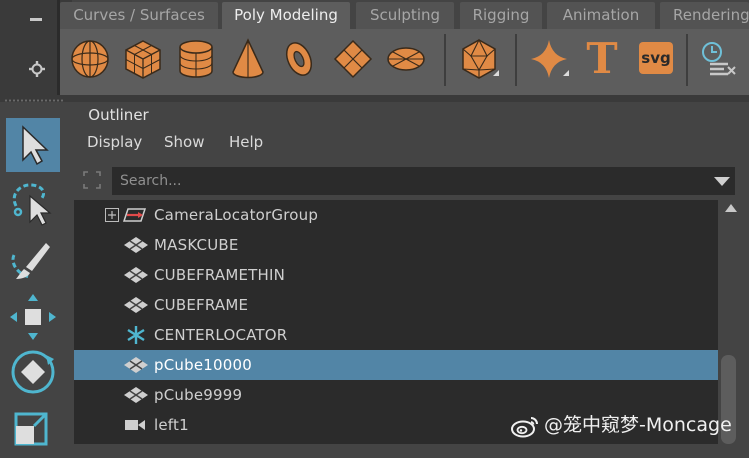 The width and height of the screenshot is (749, 458). Describe the element at coordinates (638, 425) in the screenshot. I see `watermark-text: @笼中窥梦-Moncage` at that location.